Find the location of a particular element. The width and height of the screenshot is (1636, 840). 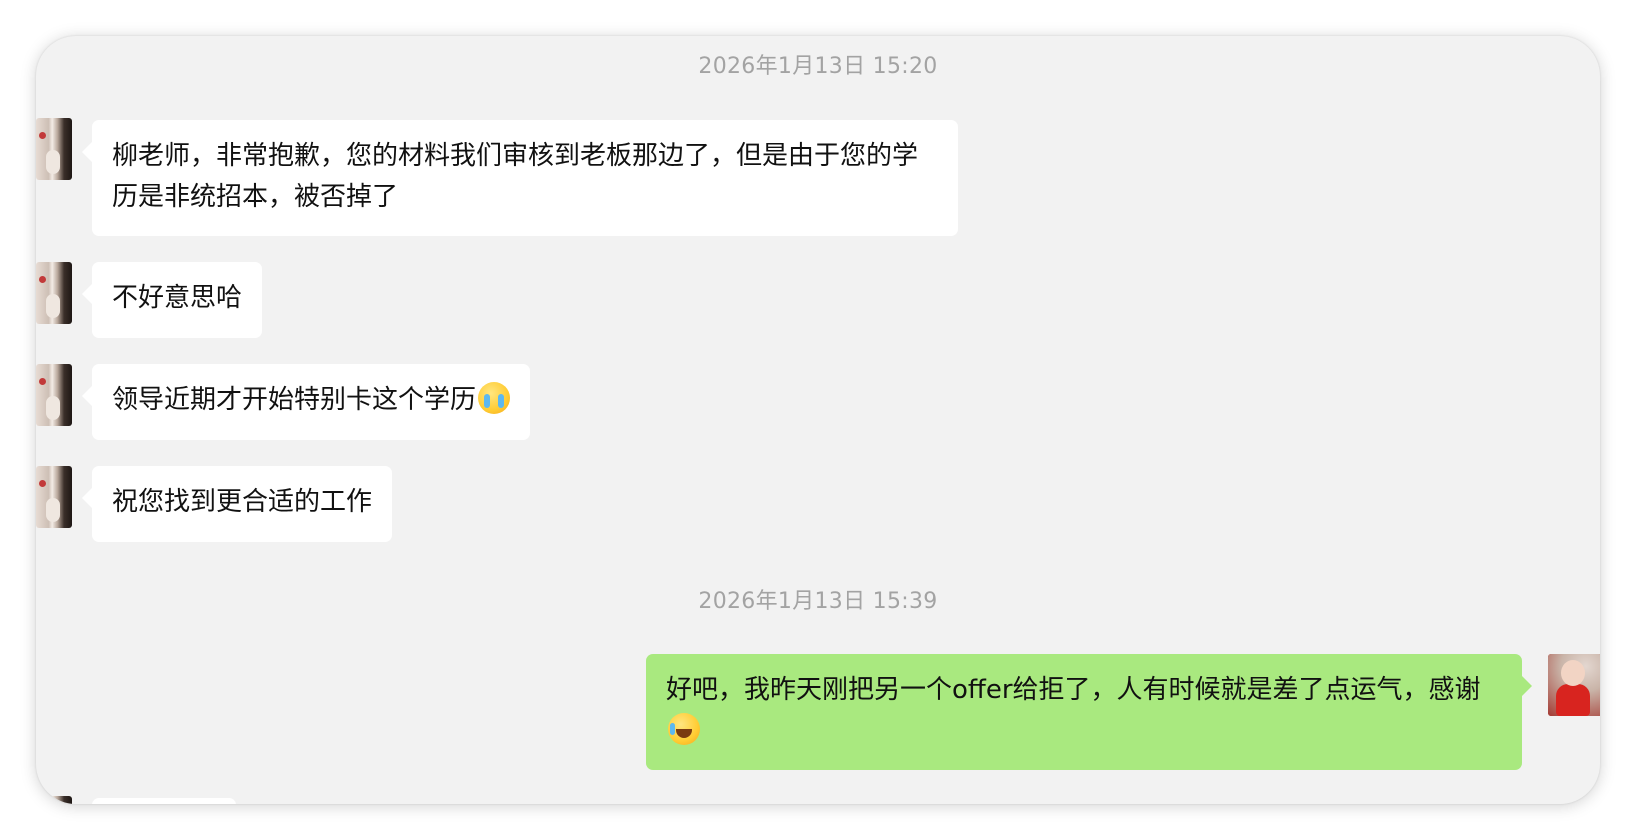

message-text: 不好意思哈 is located at coordinates (177, 298).